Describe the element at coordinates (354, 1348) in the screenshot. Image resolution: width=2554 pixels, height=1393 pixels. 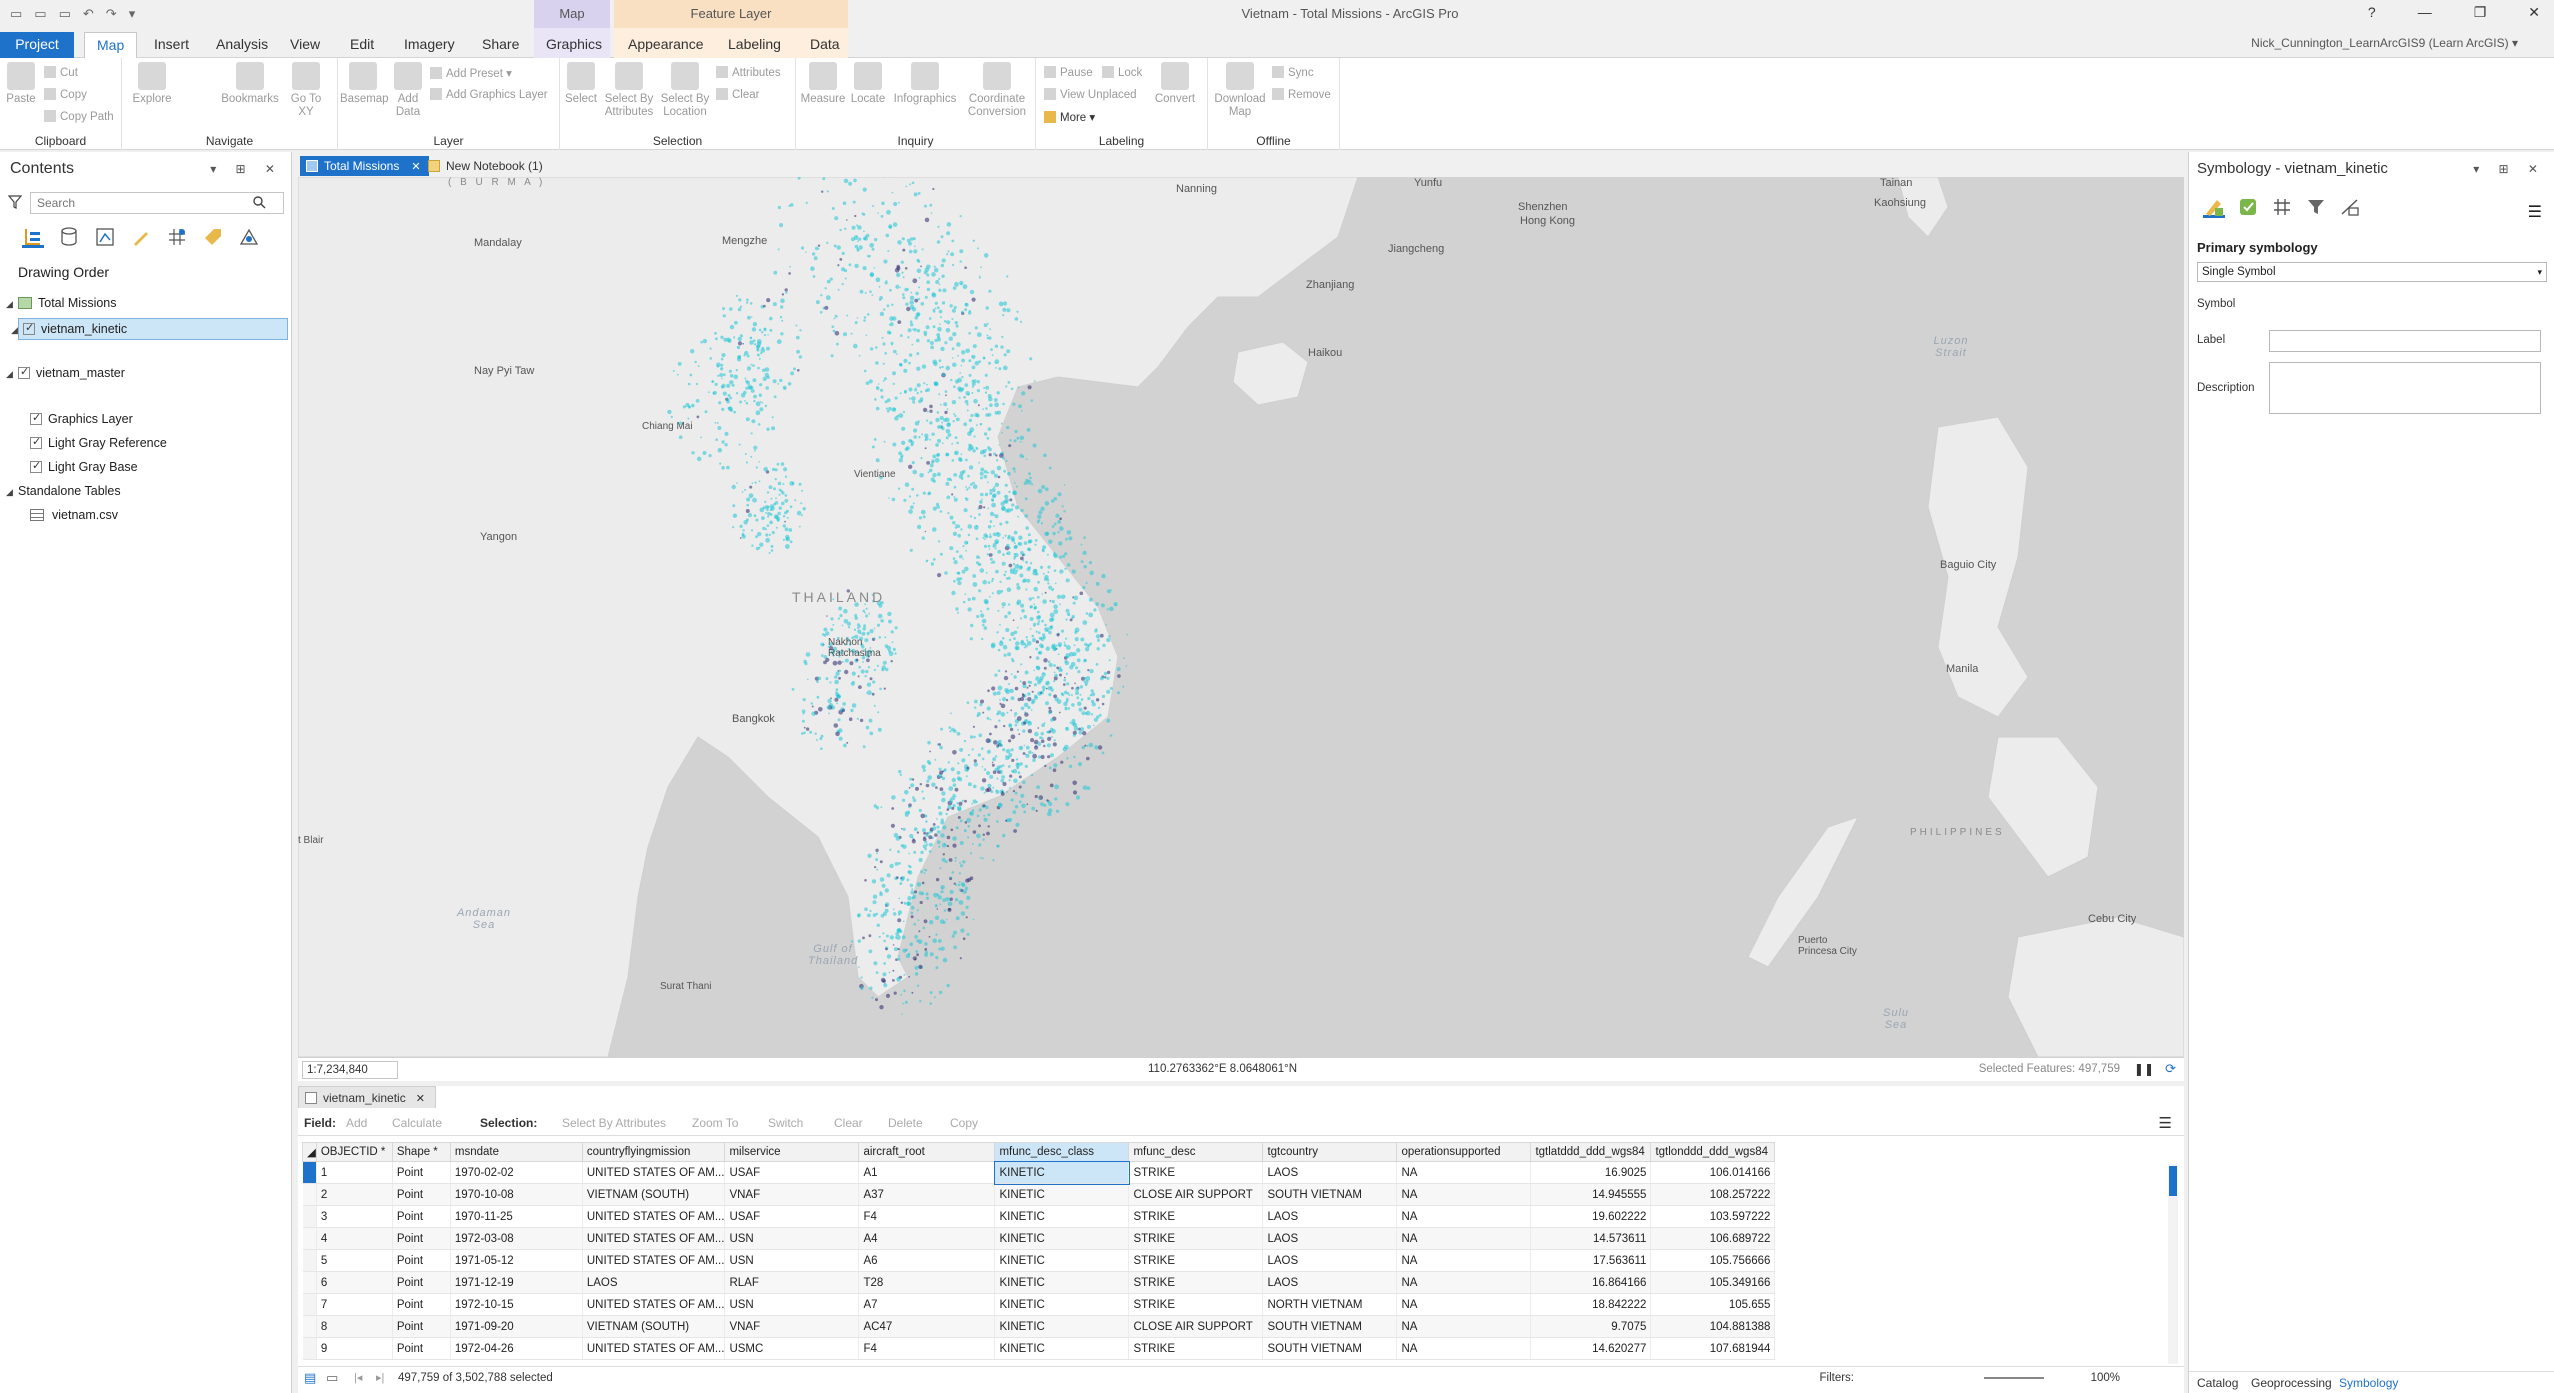
I see `table-cell: 9` at that location.